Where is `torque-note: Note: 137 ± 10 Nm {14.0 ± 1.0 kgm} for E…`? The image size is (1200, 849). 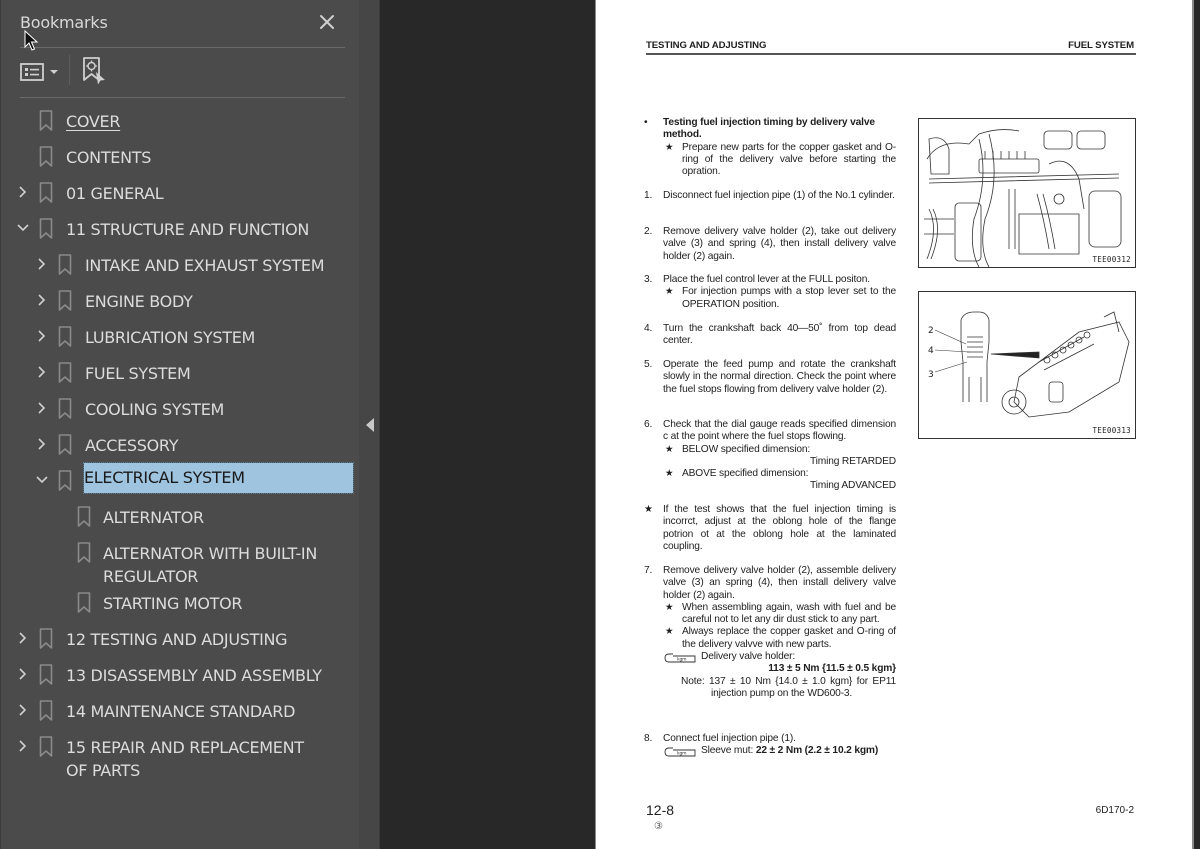 torque-note: Note: 137 ± 10 Nm {14.0 ± 1.0 kgm} for E… is located at coordinates (788, 687).